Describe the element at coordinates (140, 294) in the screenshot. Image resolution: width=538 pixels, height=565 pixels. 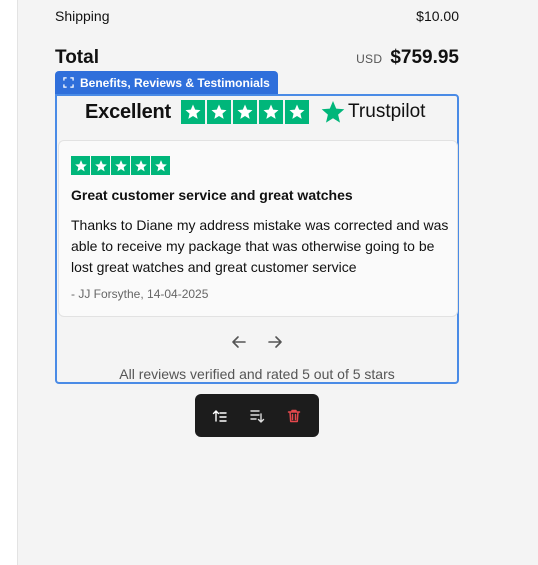
I see `review-author: - JJ Forsythe, 14-04-2025` at that location.